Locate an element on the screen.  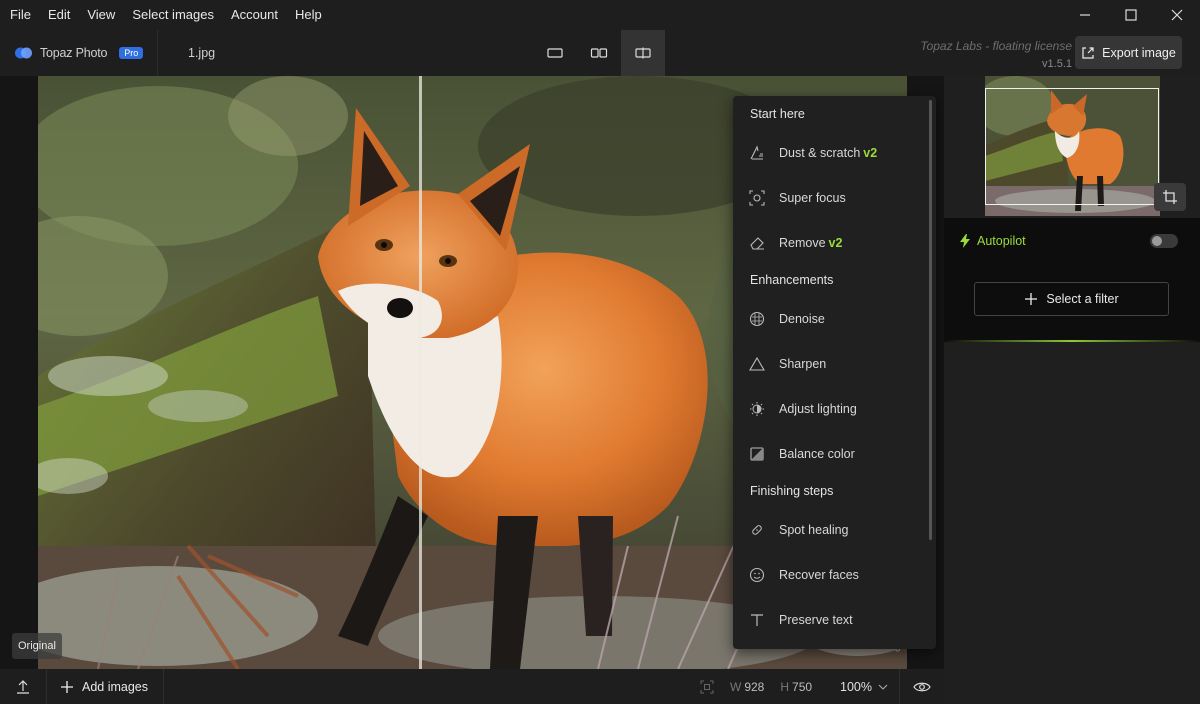
crop-icon is located at coordinates (1170, 197).